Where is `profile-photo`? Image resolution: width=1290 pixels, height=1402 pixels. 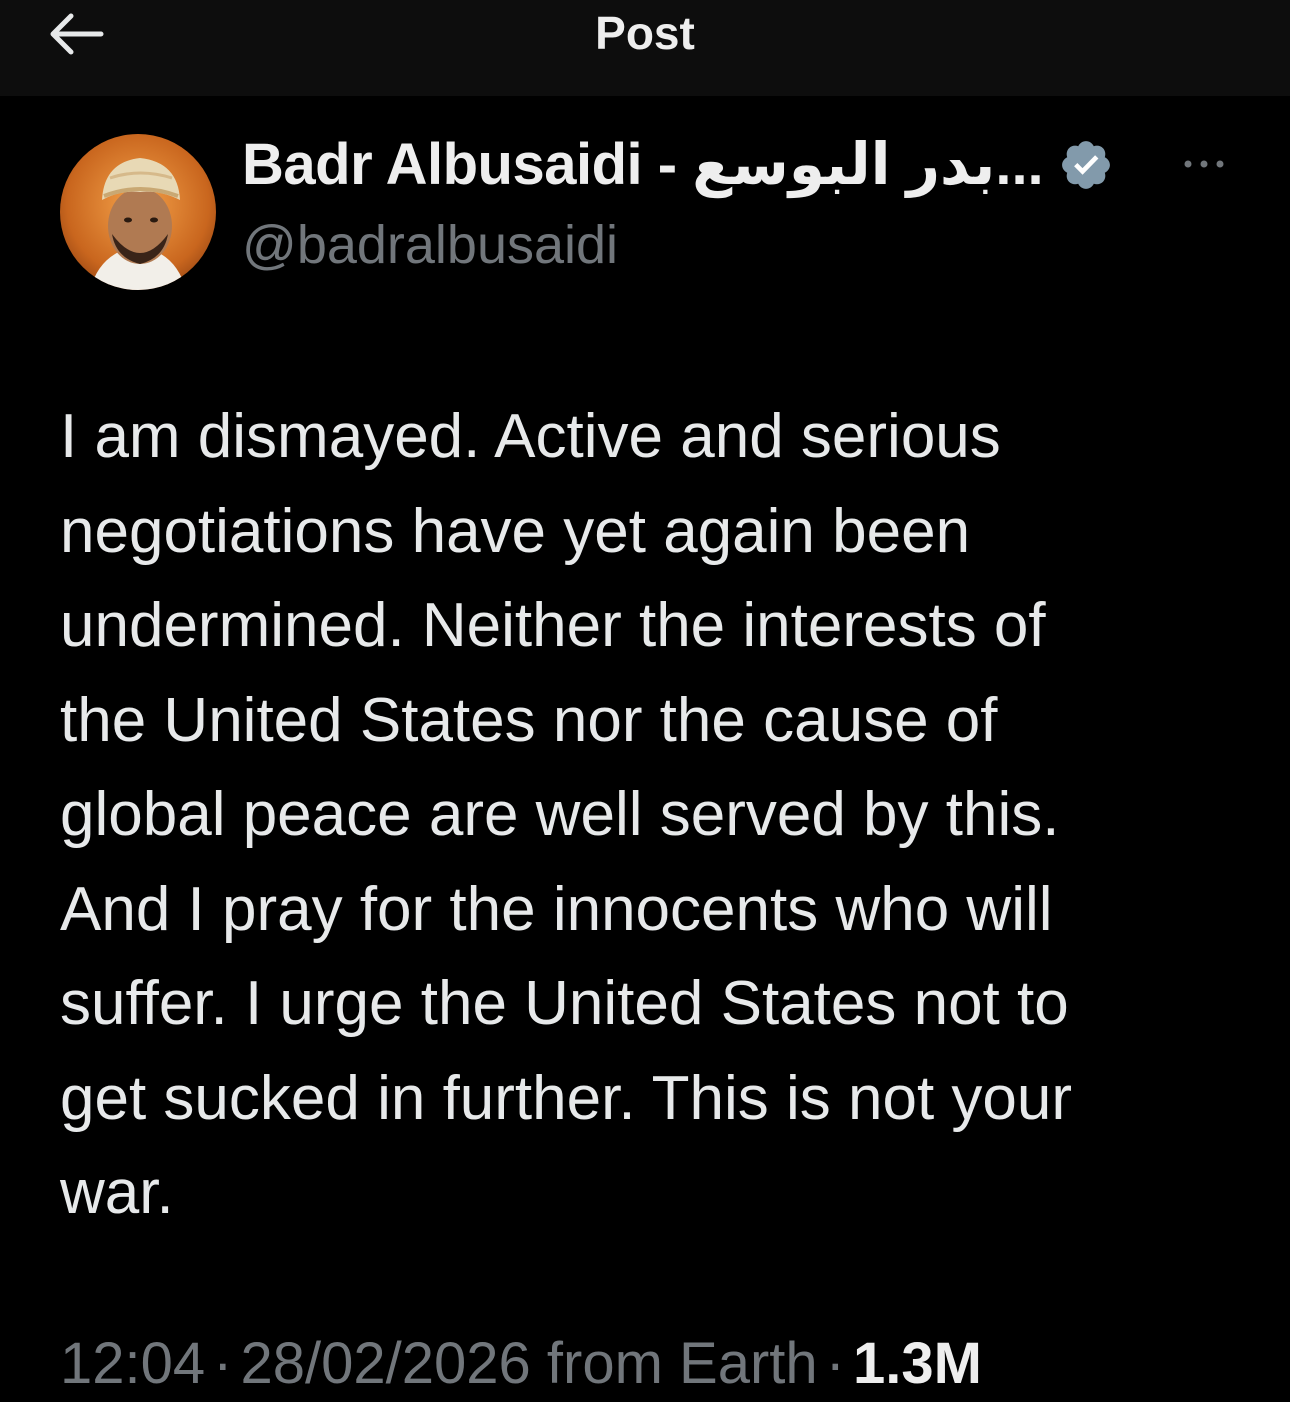
profile-photo is located at coordinates (138, 212).